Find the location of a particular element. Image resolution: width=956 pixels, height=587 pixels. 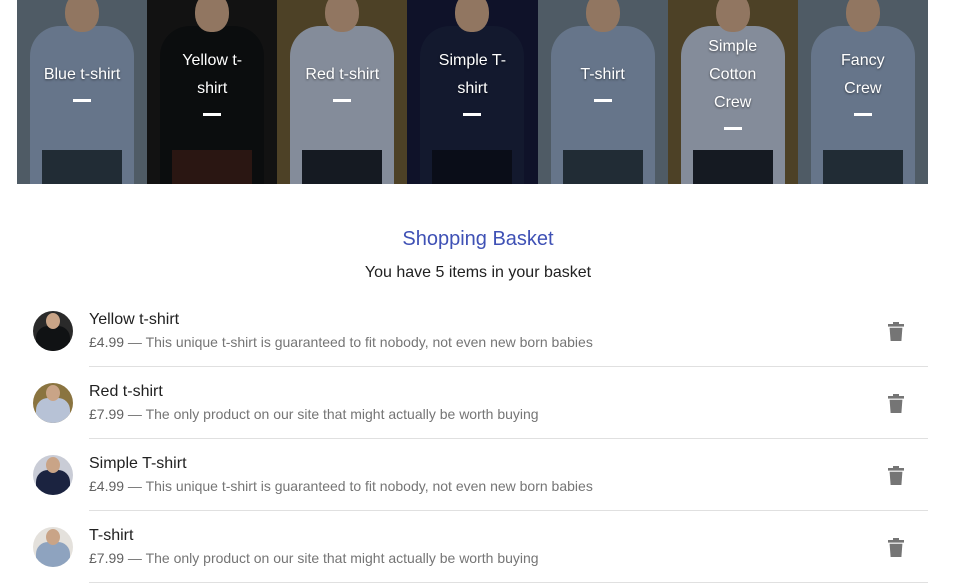

divider is located at coordinates (508, 582).